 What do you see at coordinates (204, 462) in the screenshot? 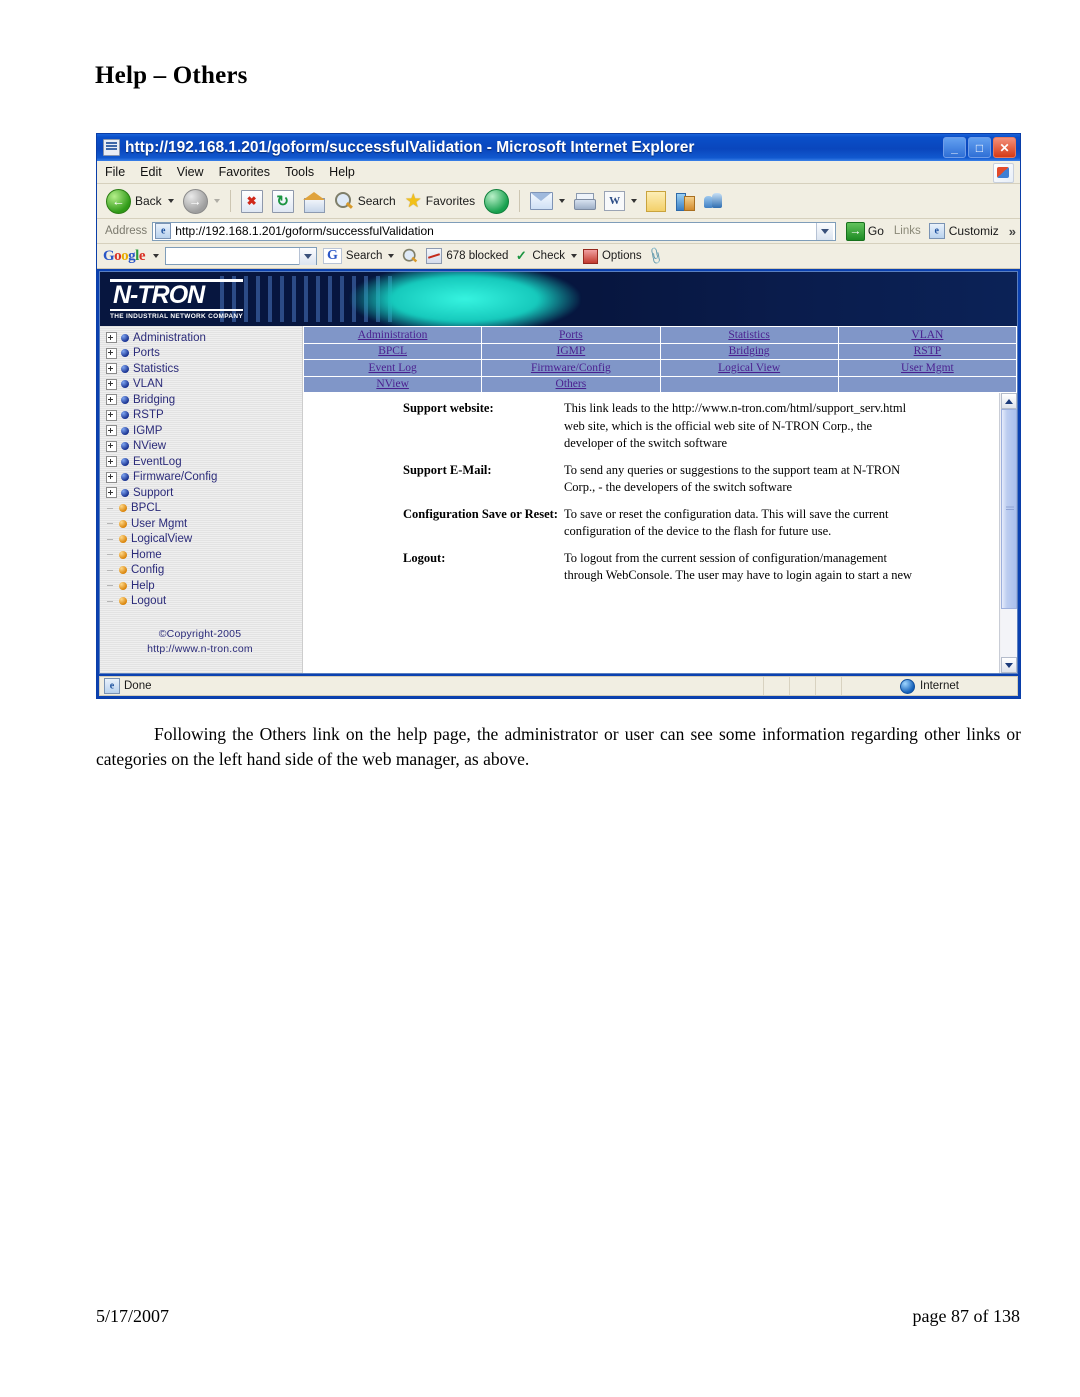
I see `tree-item-eventlog: EventLog` at bounding box center [204, 462].